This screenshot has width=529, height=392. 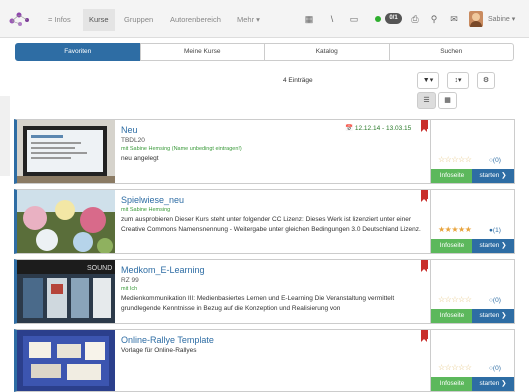 What do you see at coordinates (5, 136) in the screenshot?
I see `left-gutter` at bounding box center [5, 136].